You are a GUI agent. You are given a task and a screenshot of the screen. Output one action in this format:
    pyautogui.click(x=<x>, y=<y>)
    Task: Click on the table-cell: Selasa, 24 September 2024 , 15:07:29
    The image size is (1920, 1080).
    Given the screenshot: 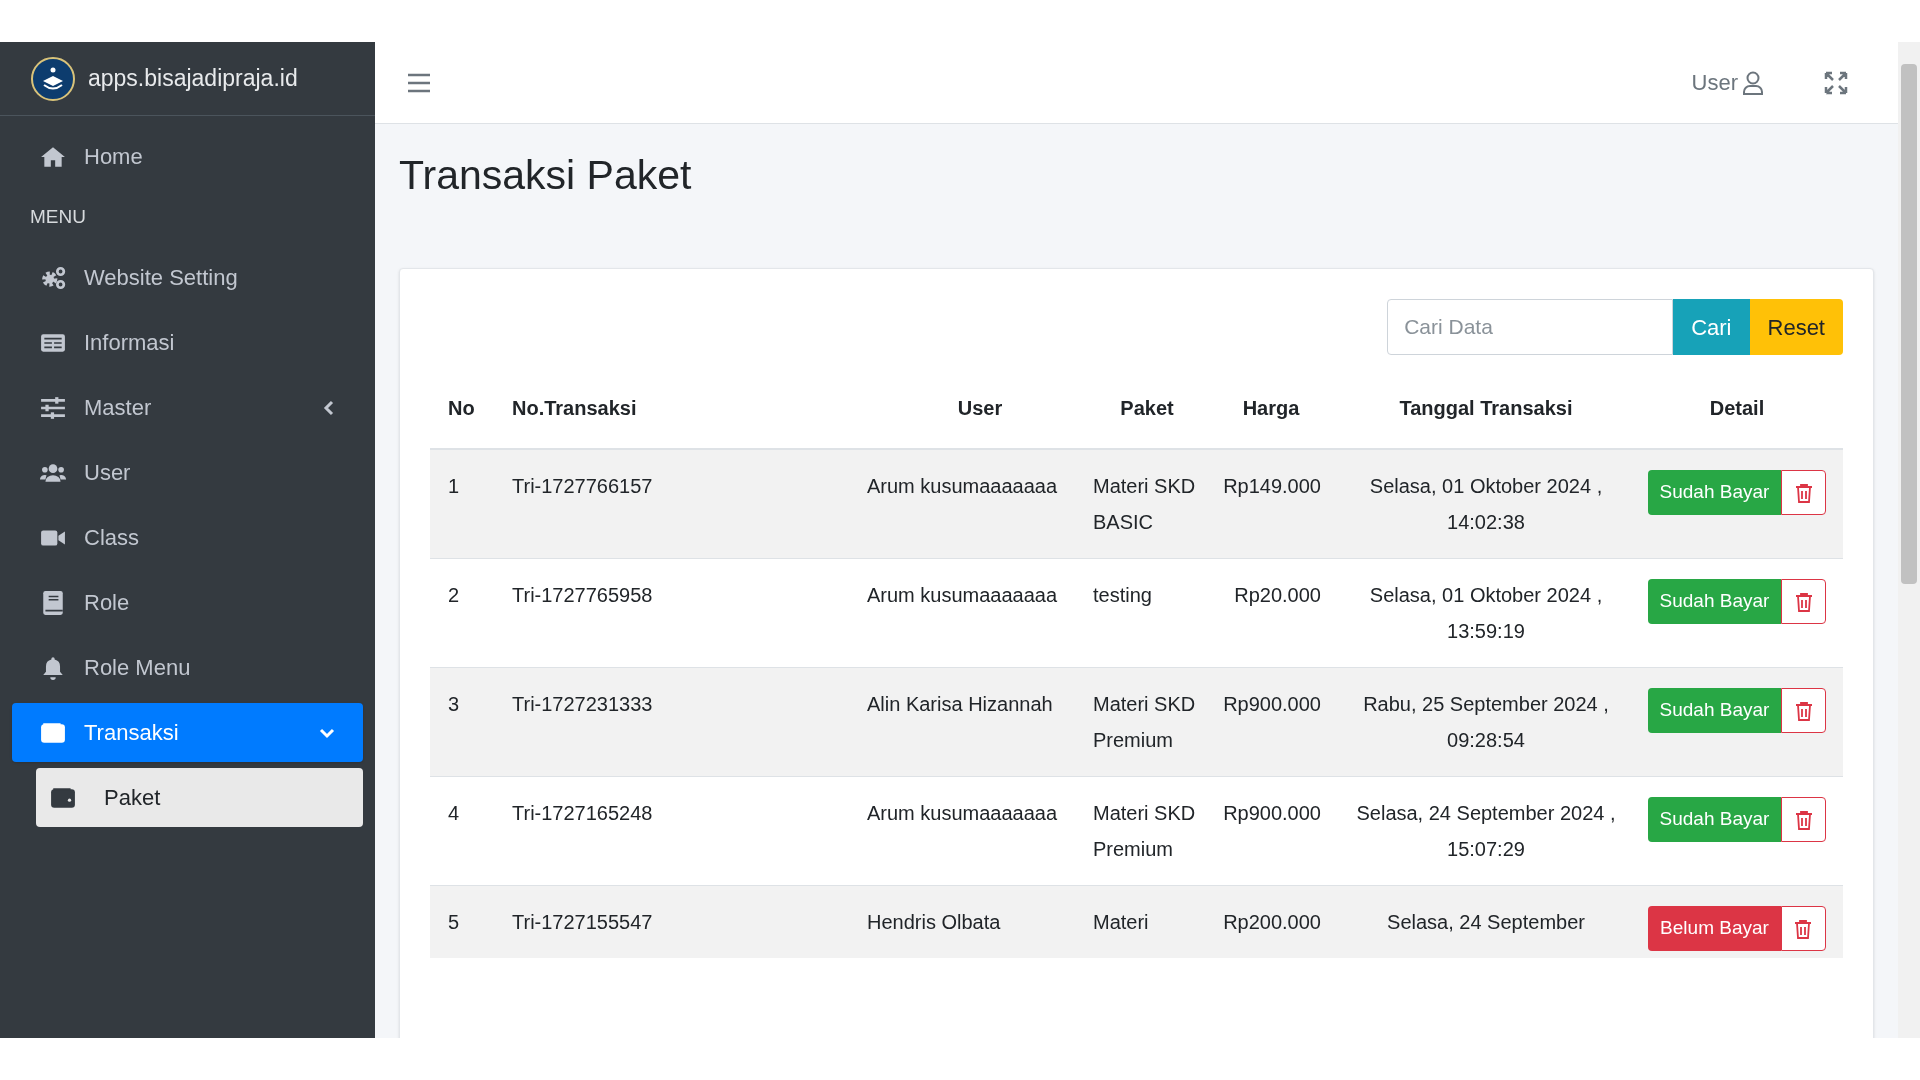 What is the action you would take?
    pyautogui.click(x=1486, y=831)
    